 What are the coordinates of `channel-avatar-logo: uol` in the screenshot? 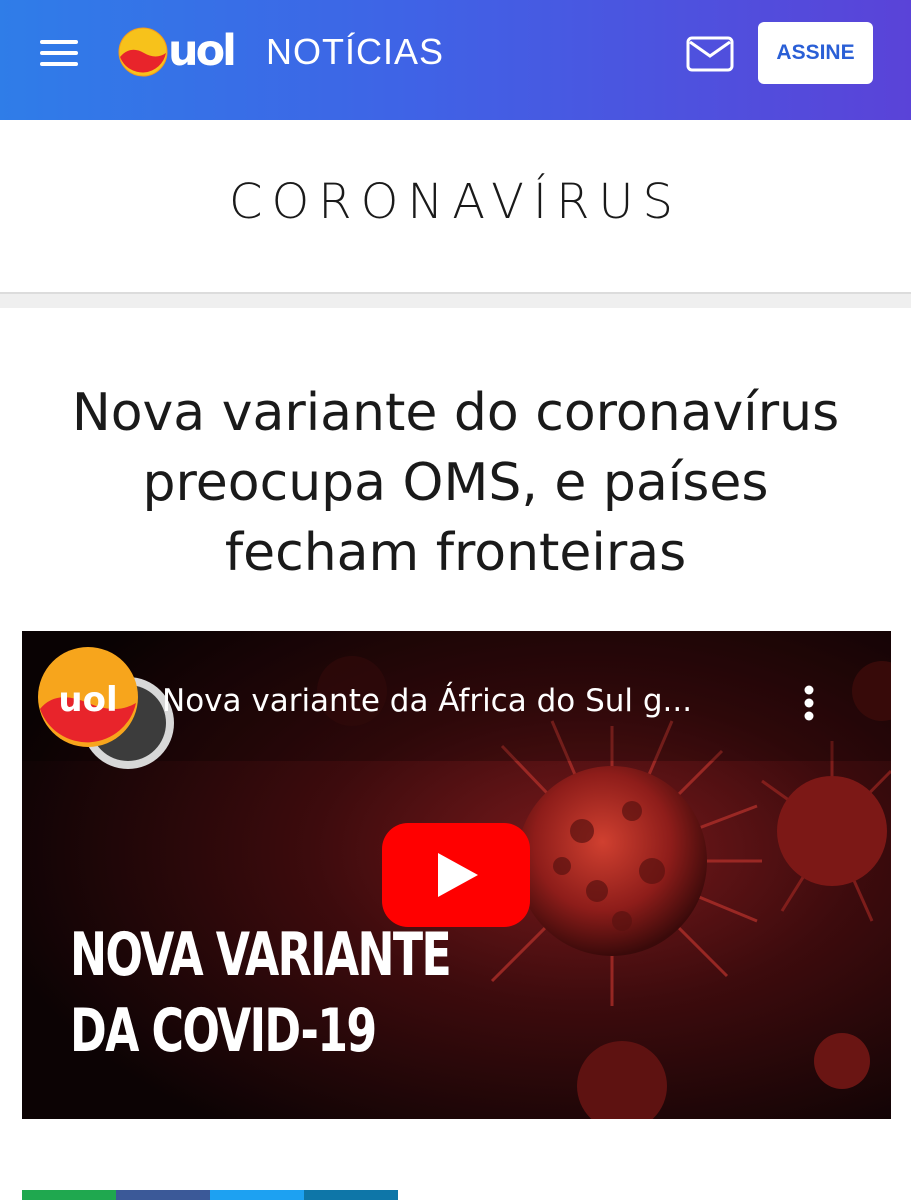 It's located at (106, 710).